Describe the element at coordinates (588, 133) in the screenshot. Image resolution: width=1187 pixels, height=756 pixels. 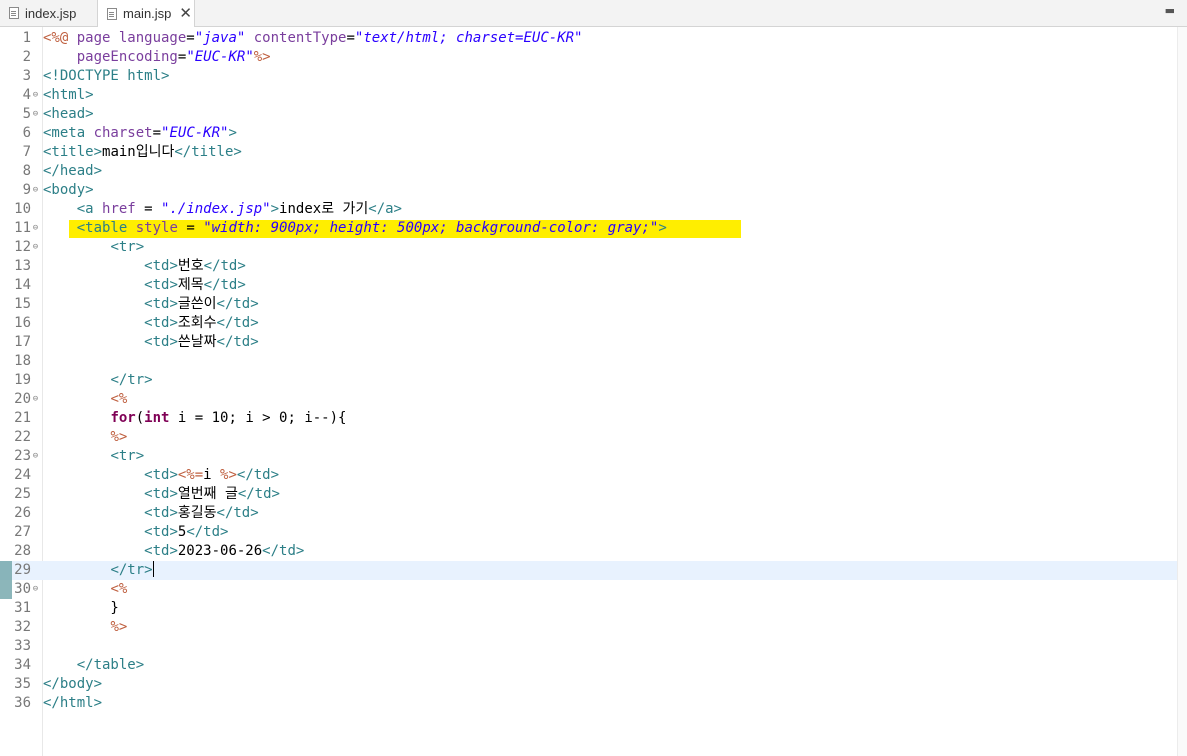
I see `code-line: 6 <meta charset="EUC-KR">` at that location.